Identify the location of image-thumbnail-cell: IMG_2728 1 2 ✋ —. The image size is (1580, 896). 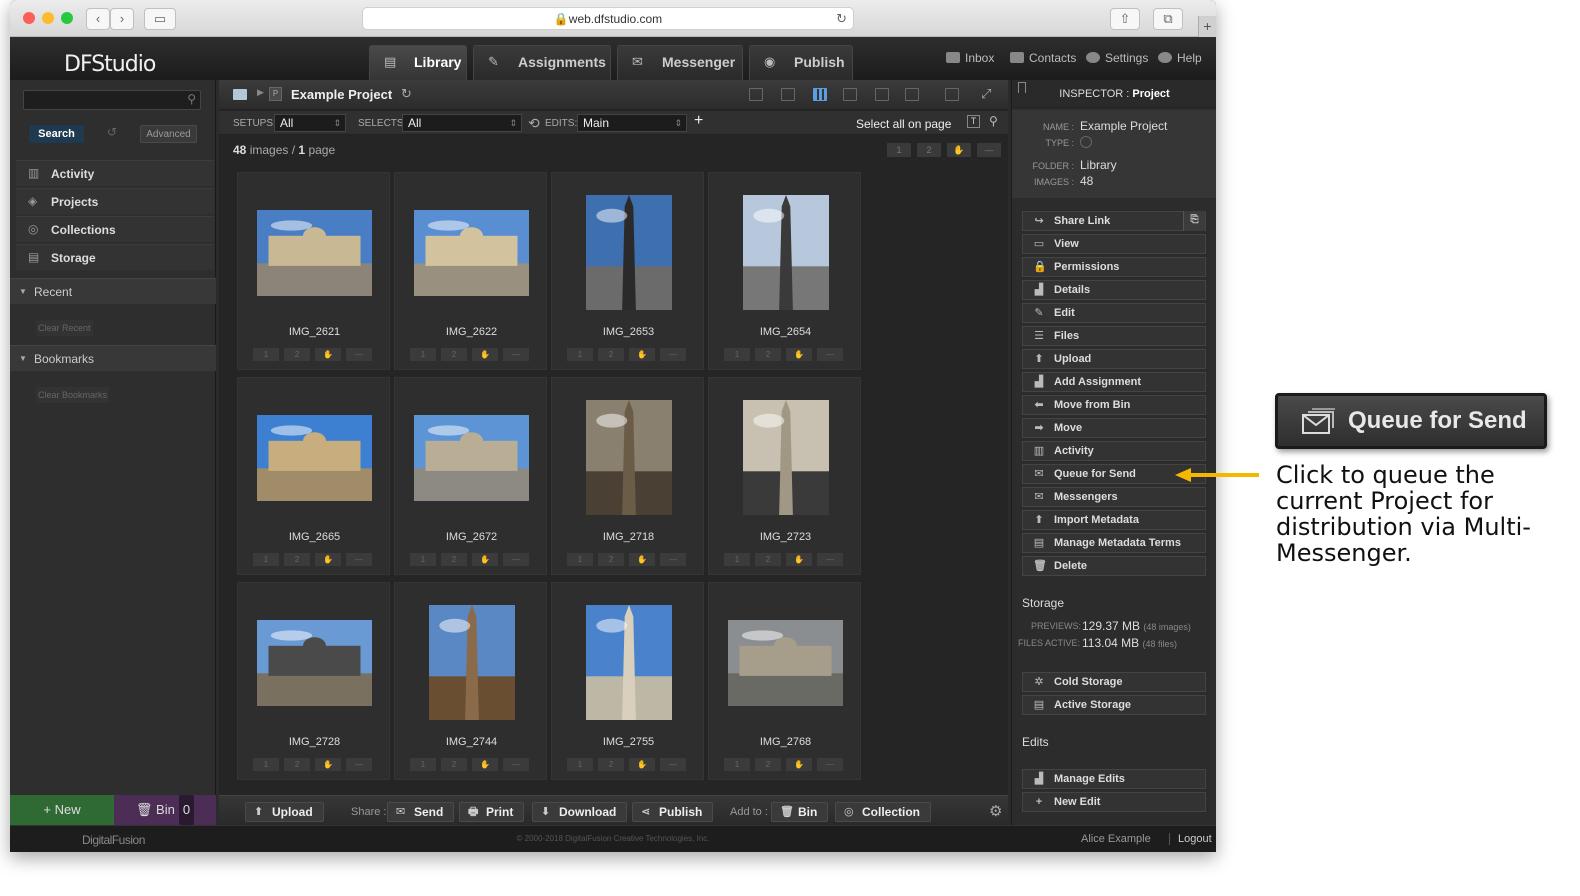
(313, 681).